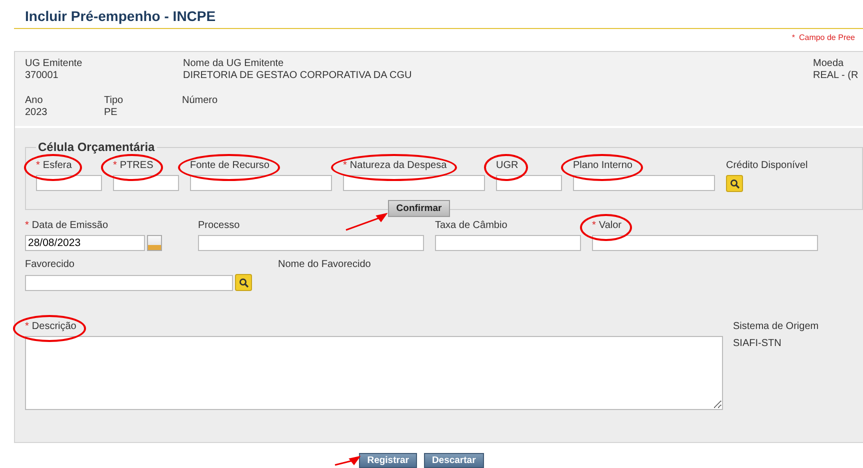  Describe the element at coordinates (607, 226) in the screenshot. I see `field-label: * Valor` at that location.